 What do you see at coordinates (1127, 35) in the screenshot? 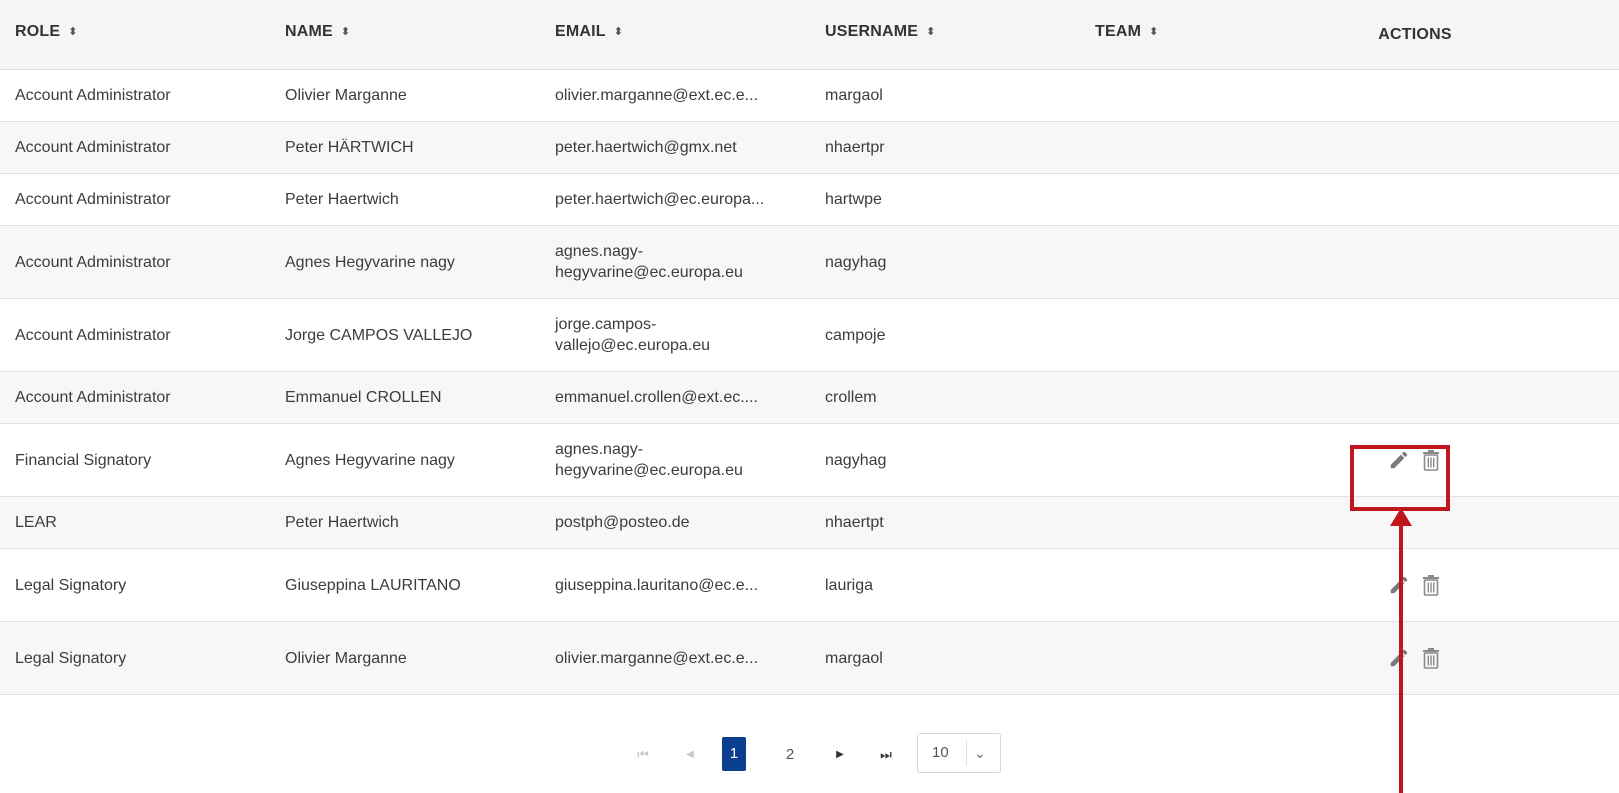
I see `column-header-team: TEAM ⬍` at bounding box center [1127, 35].